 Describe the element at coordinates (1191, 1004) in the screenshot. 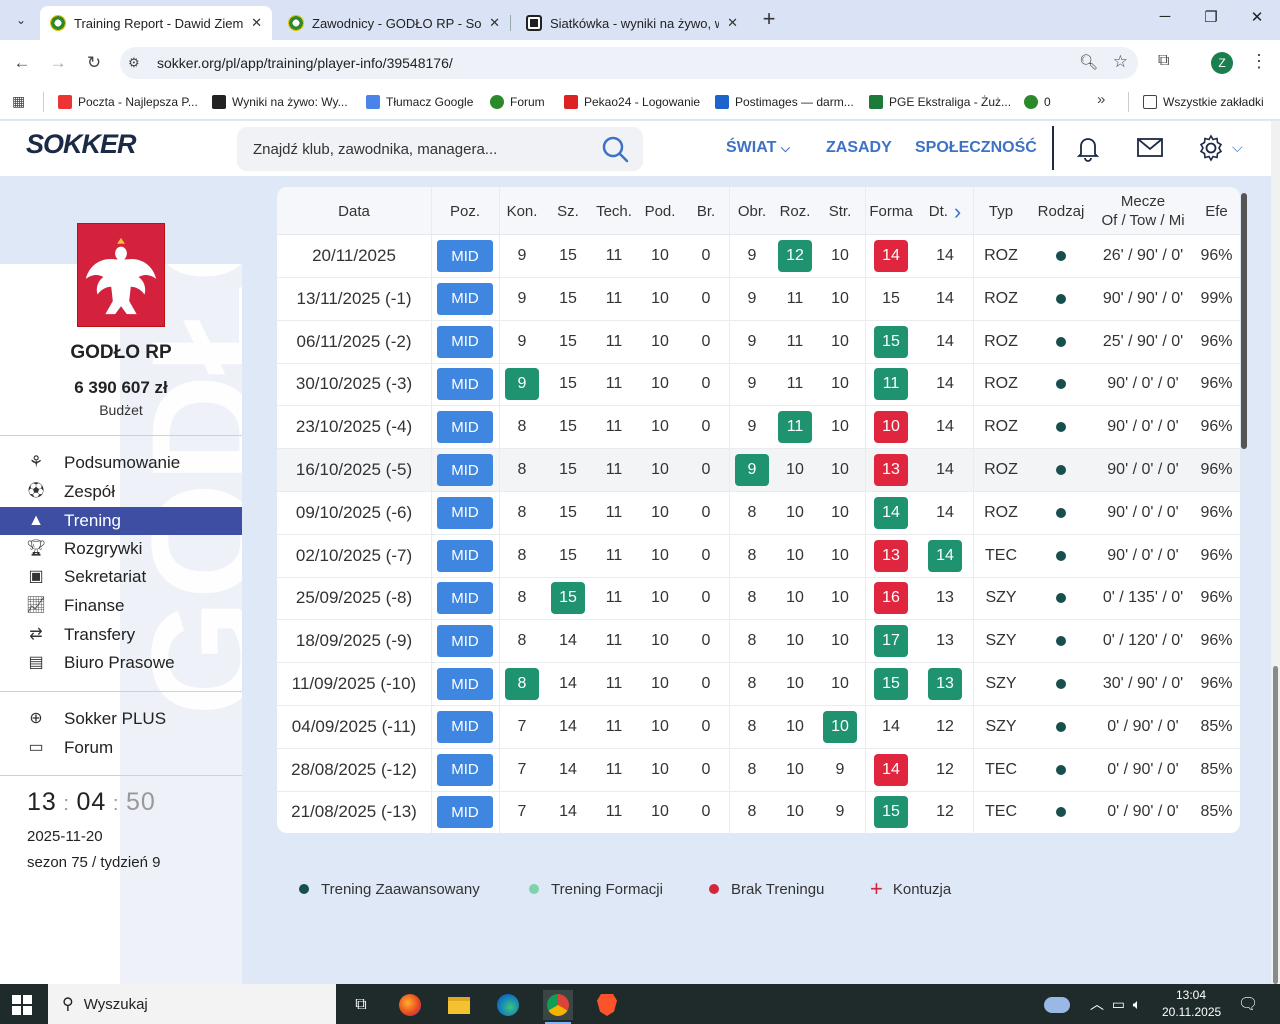

I see `taskbar-clock: 13:04 20.11.2025` at that location.